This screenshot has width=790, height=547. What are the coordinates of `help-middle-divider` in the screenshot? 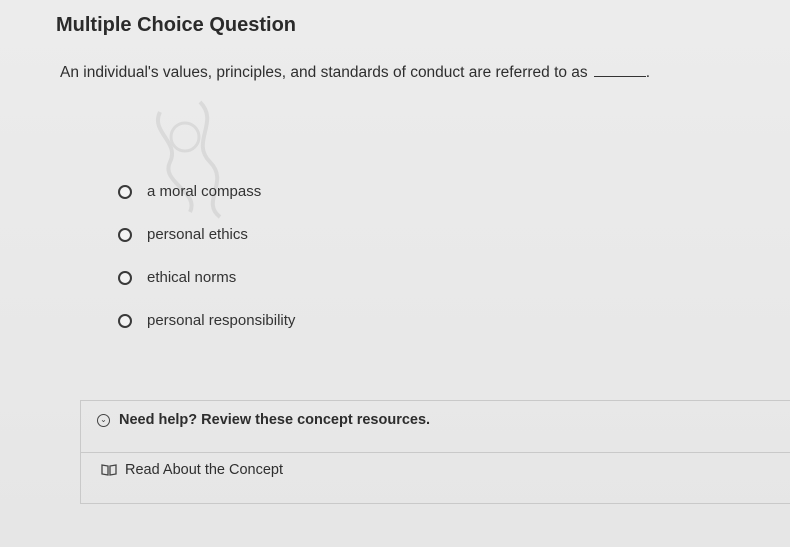 It's located at (435, 452).